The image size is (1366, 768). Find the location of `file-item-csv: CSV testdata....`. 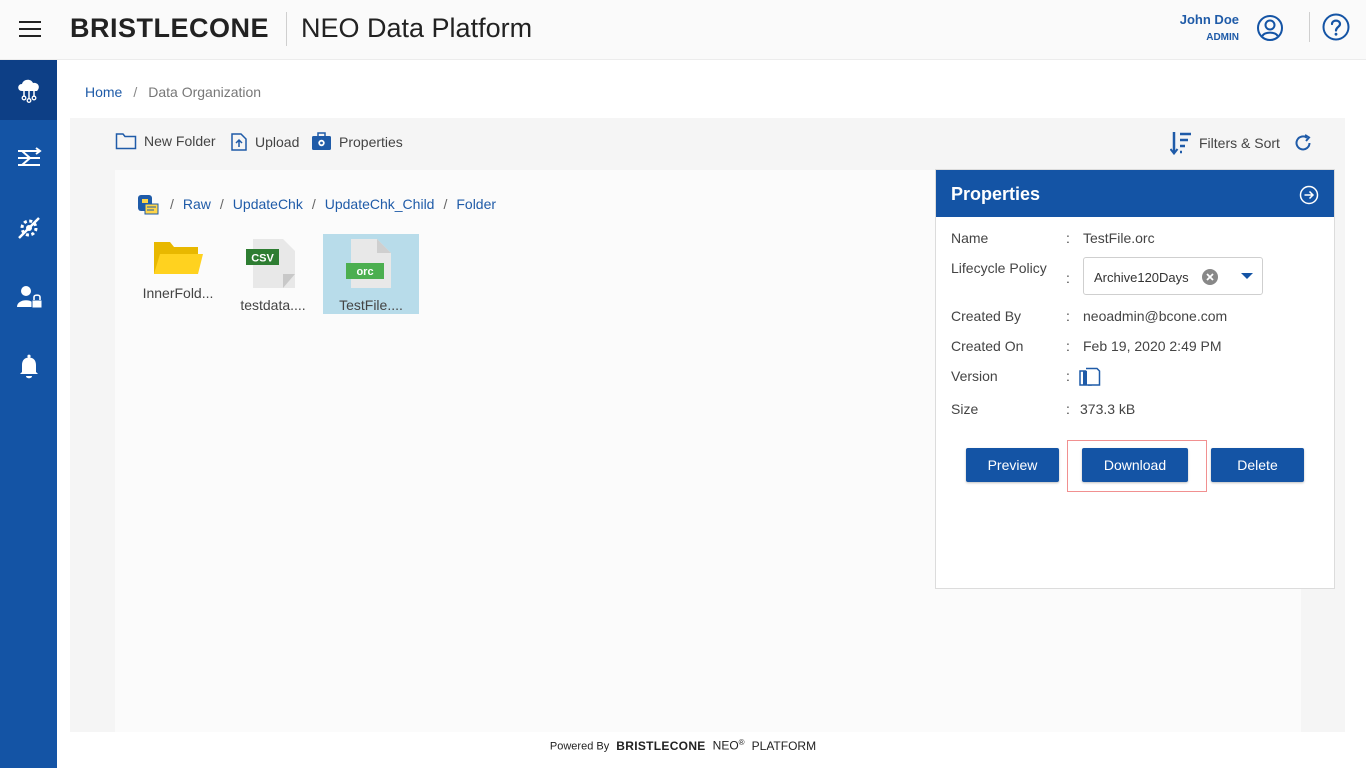

file-item-csv: CSV testdata.... is located at coordinates (273, 274).